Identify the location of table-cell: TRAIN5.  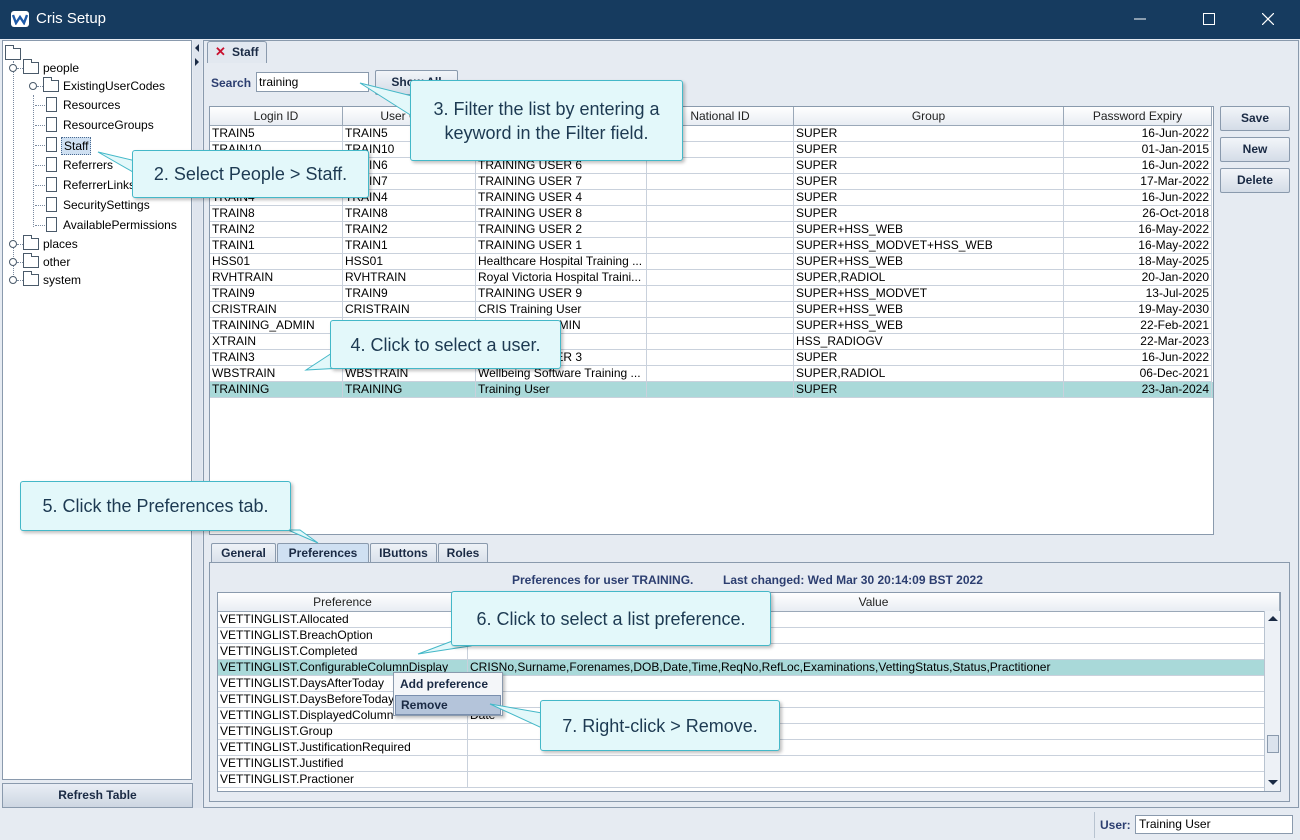
(276, 134).